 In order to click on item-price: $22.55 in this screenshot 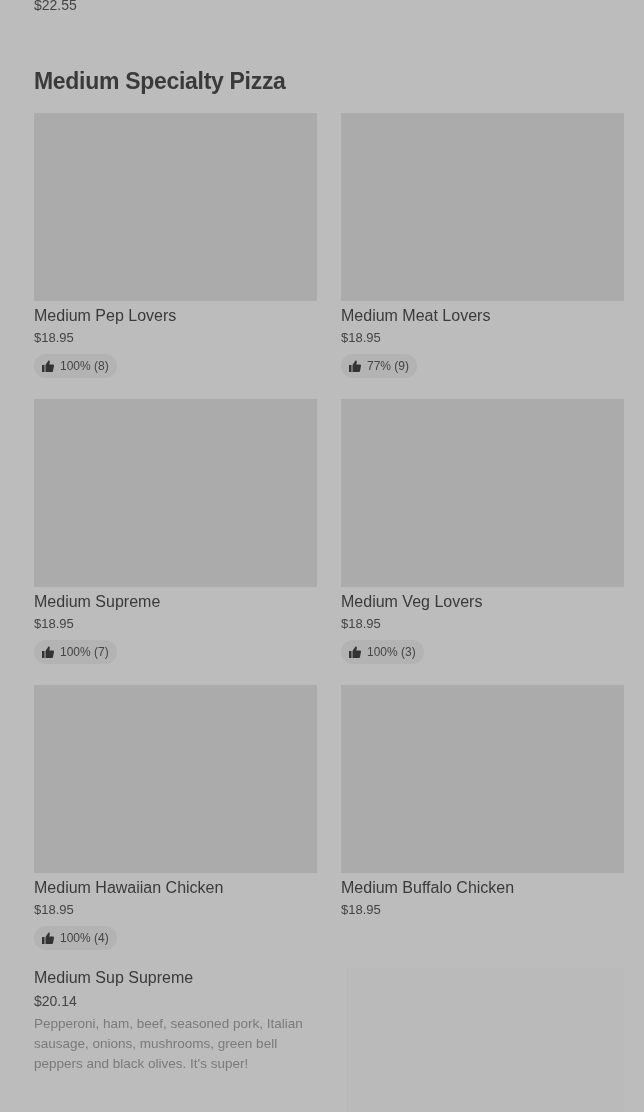, I will do `click(55, 6)`.